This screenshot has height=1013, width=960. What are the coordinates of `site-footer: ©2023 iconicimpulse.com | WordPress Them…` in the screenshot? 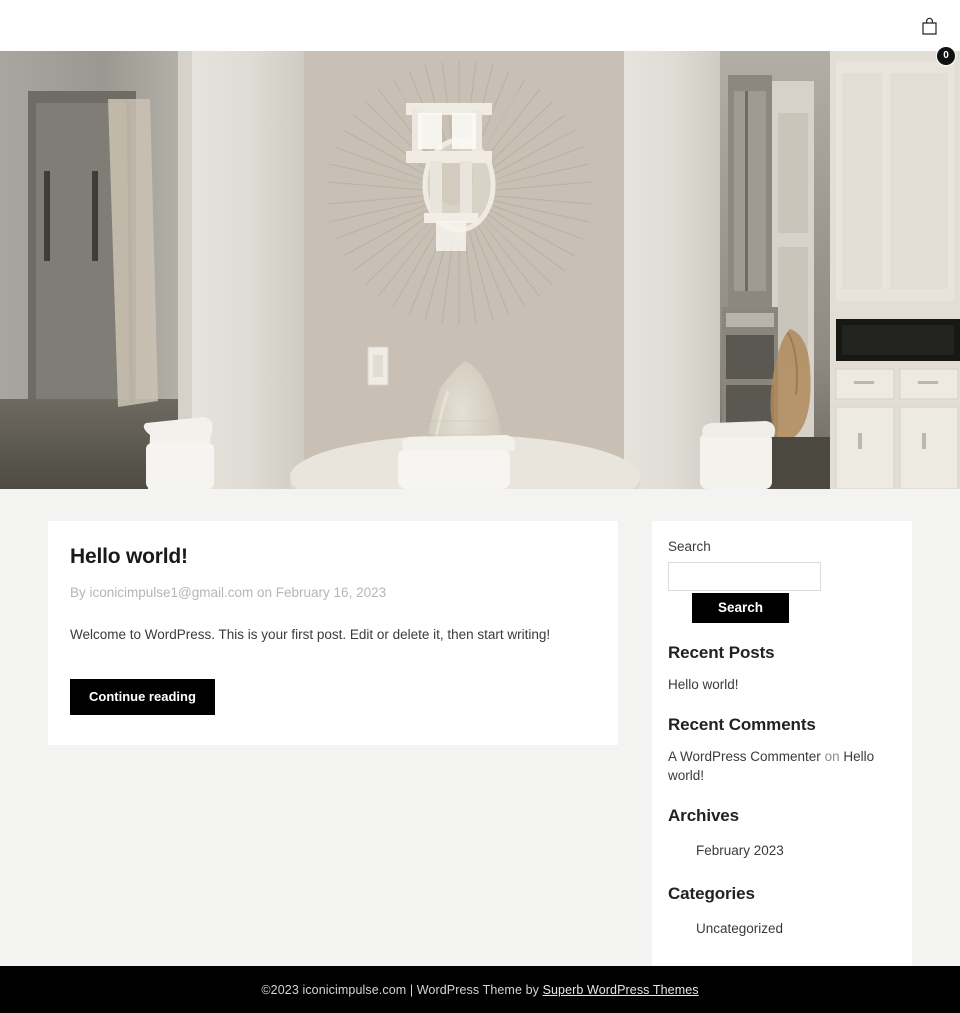 It's located at (480, 989).